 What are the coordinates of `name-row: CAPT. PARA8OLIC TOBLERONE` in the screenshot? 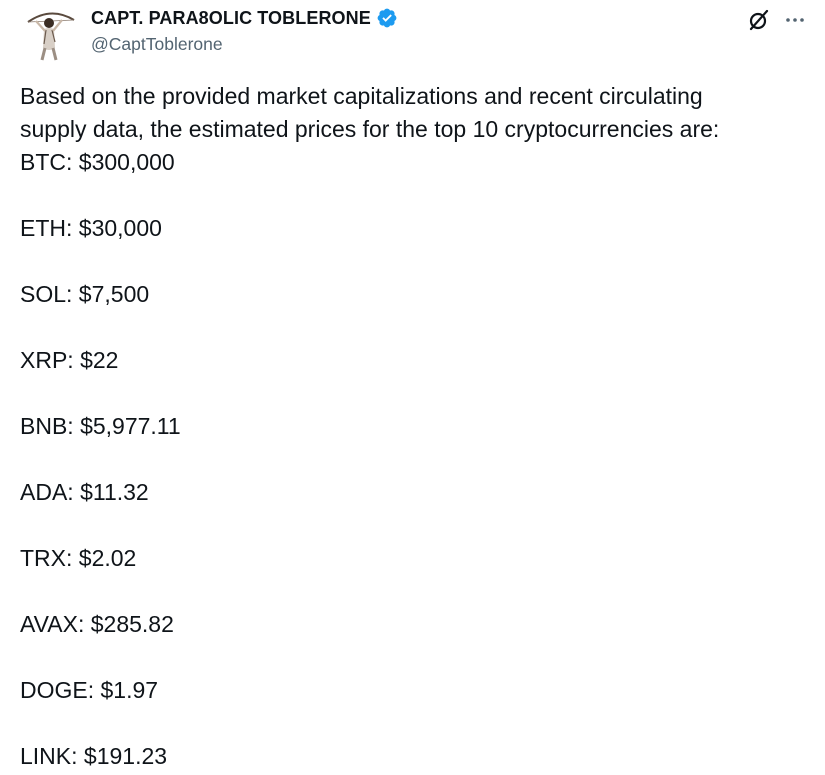 It's located at (244, 18).